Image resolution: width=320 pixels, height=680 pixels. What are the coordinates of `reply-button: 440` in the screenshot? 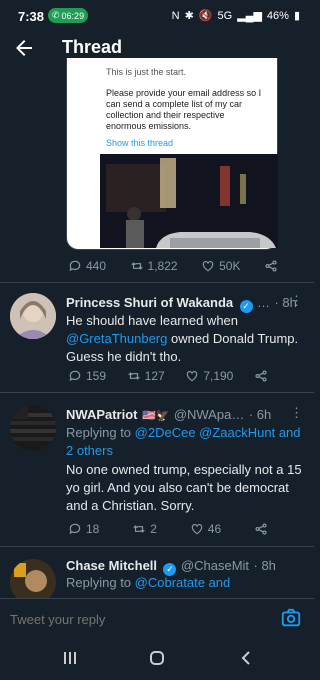 It's located at (87, 266).